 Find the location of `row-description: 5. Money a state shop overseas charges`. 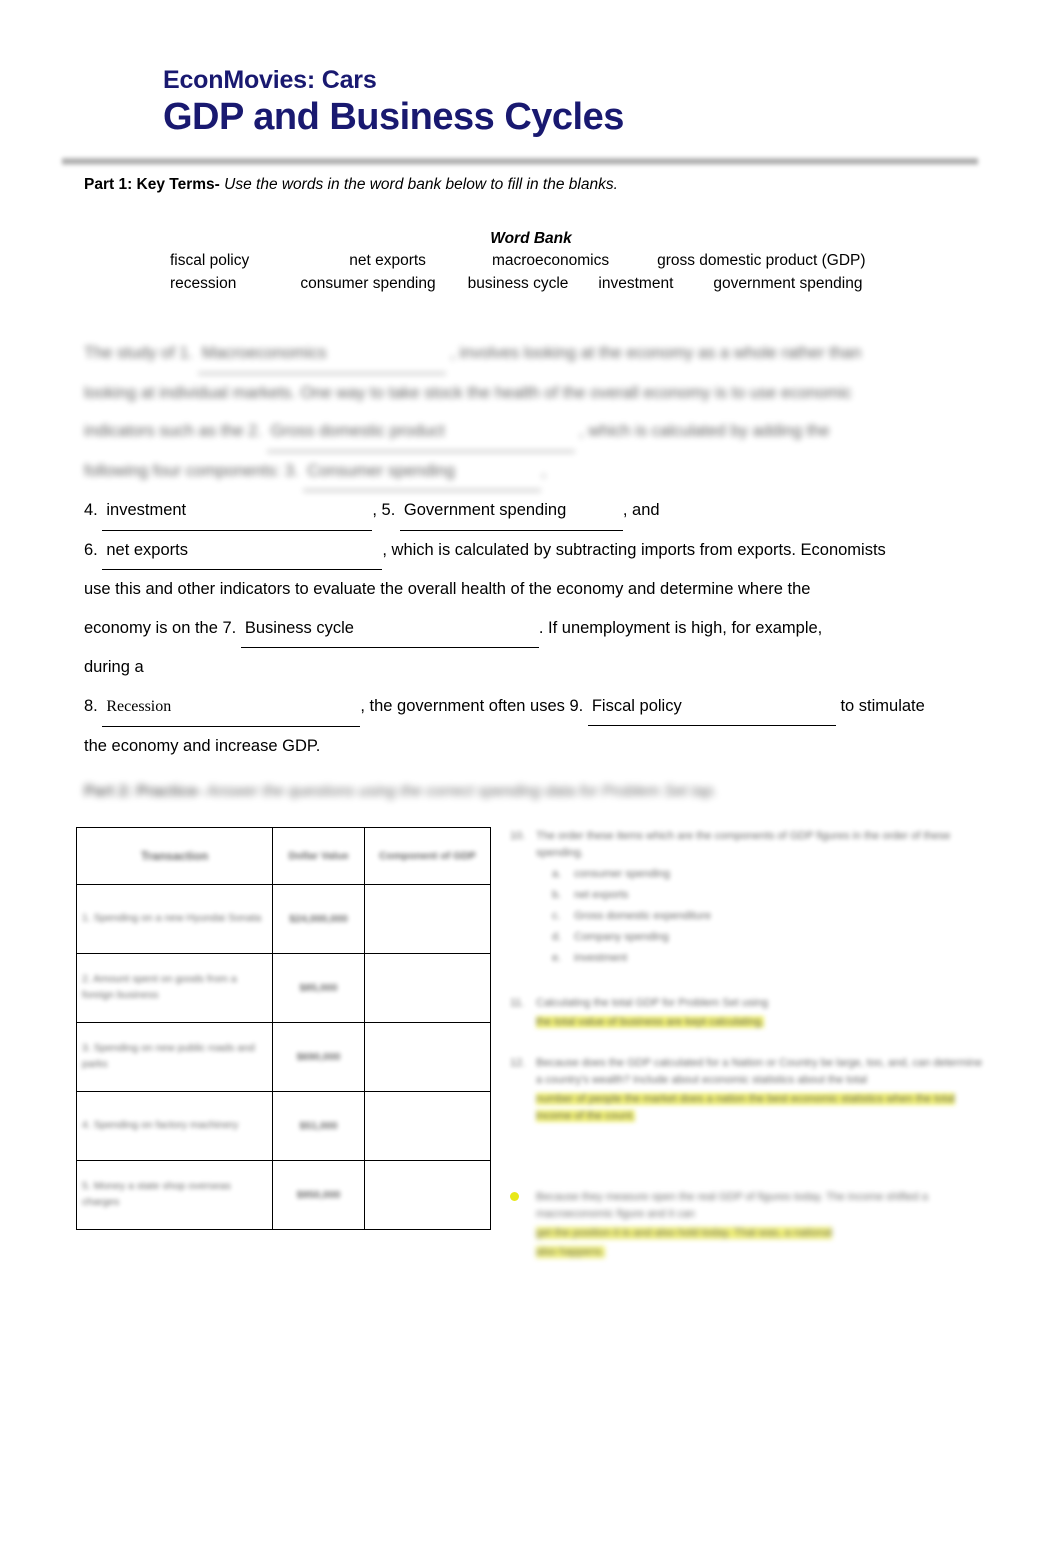

row-description: 5. Money a state shop overseas charges is located at coordinates (156, 1194).